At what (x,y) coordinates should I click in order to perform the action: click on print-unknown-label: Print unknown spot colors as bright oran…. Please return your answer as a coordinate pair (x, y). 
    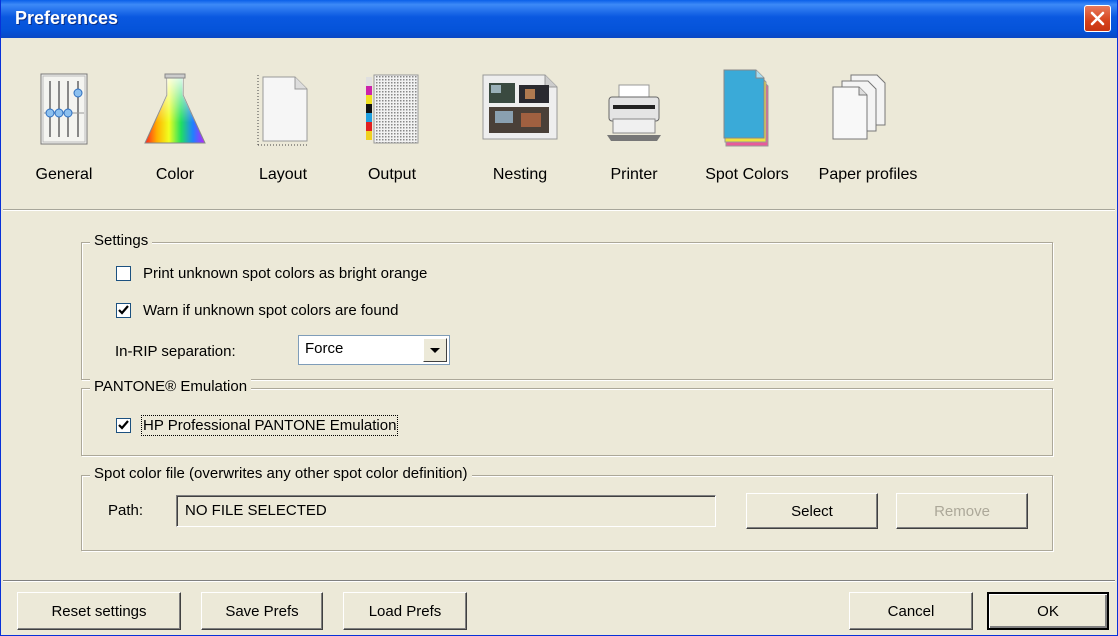
    Looking at the image, I should click on (285, 273).